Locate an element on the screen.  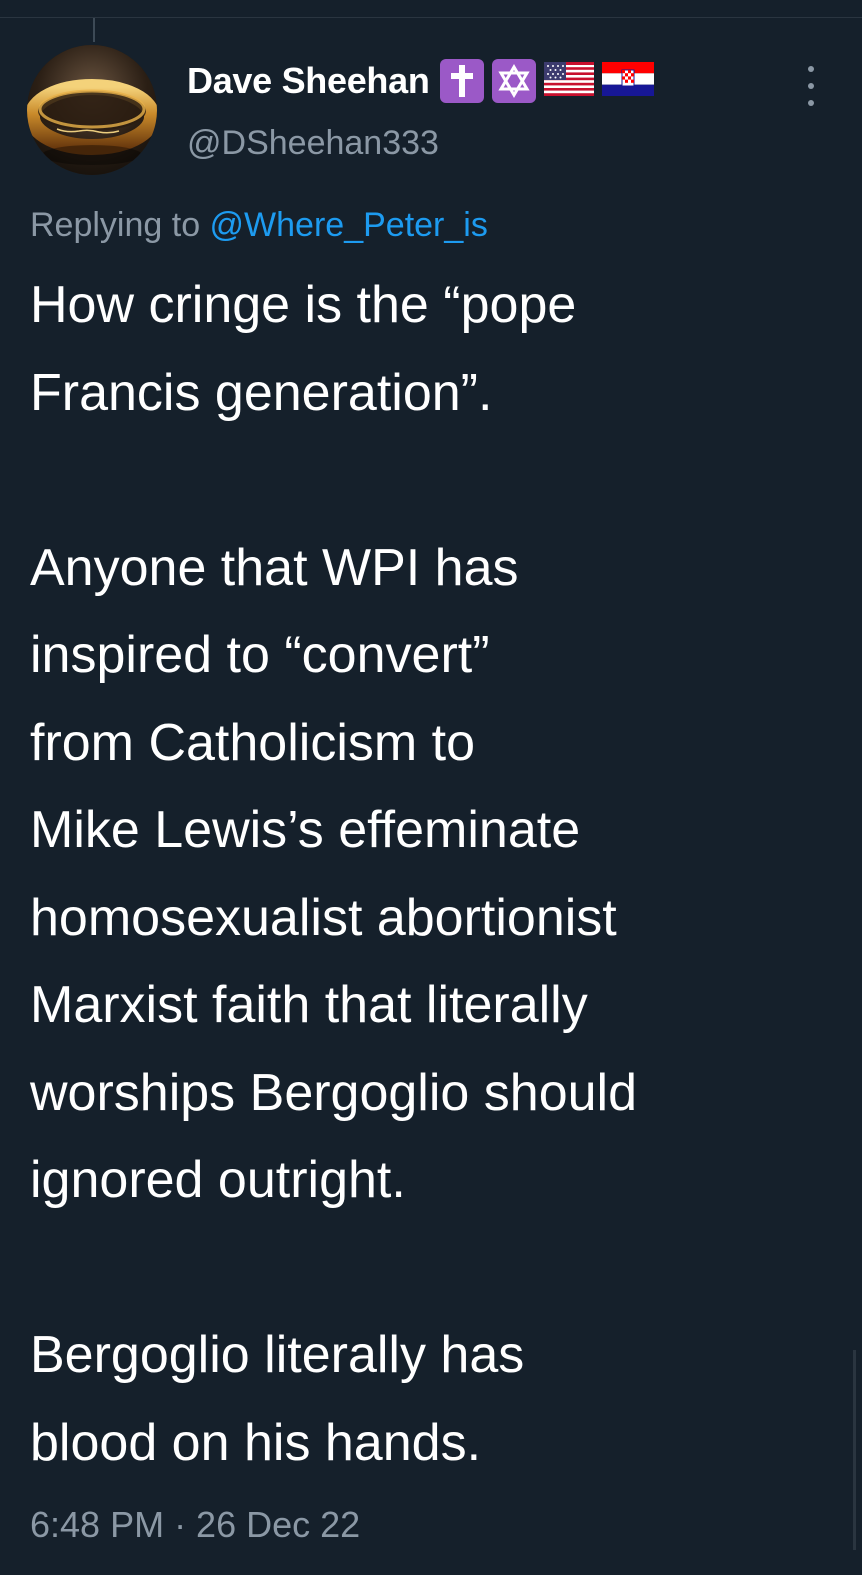
tweet-text-line: Francis generation”. is located at coordinates (261, 392).